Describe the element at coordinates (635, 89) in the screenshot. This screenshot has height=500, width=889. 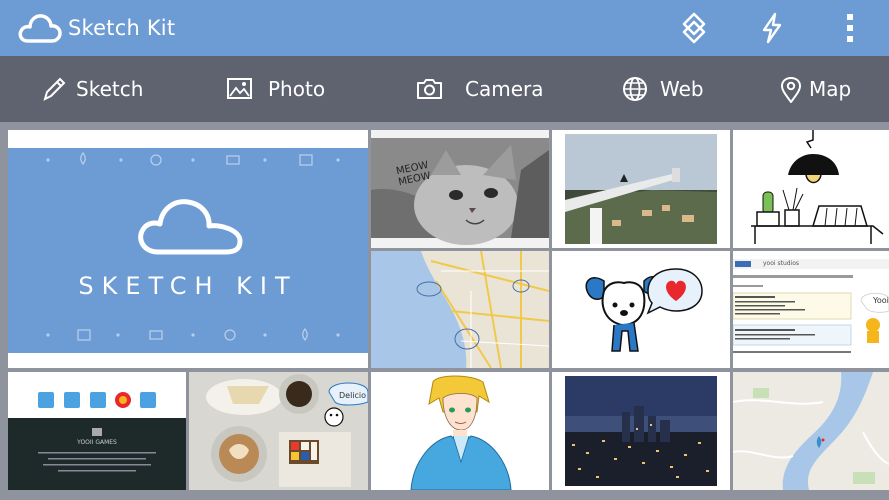
I see `globe-icon` at that location.